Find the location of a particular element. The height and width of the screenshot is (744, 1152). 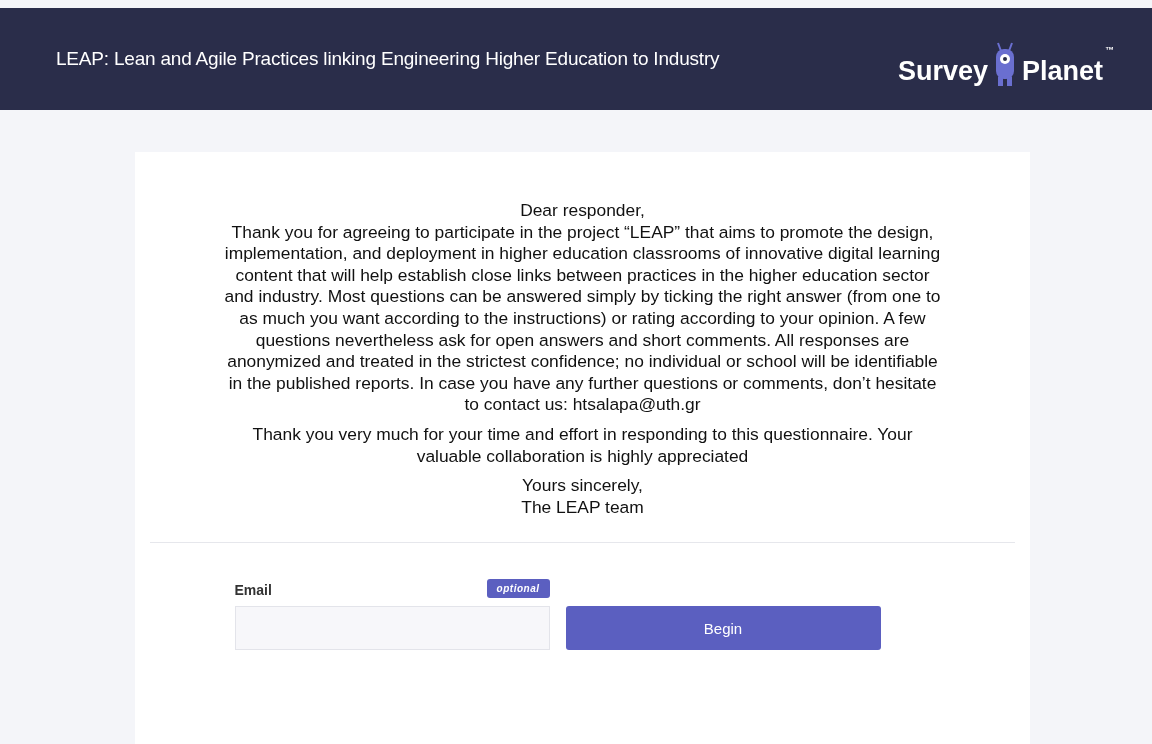

survey-title: LEAP: Lean and Agile Practices linking Engineering Higher Education to Industry is located at coordinates (388, 59).